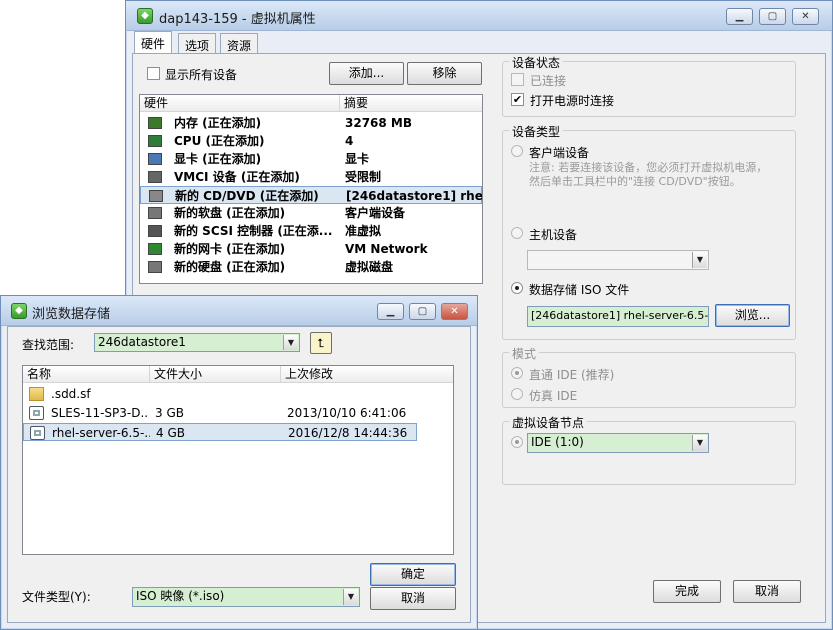 Image resolution: width=833 pixels, height=630 pixels. I want to click on look-in-dropdown: 246datastore1 ▼, so click(197, 342).